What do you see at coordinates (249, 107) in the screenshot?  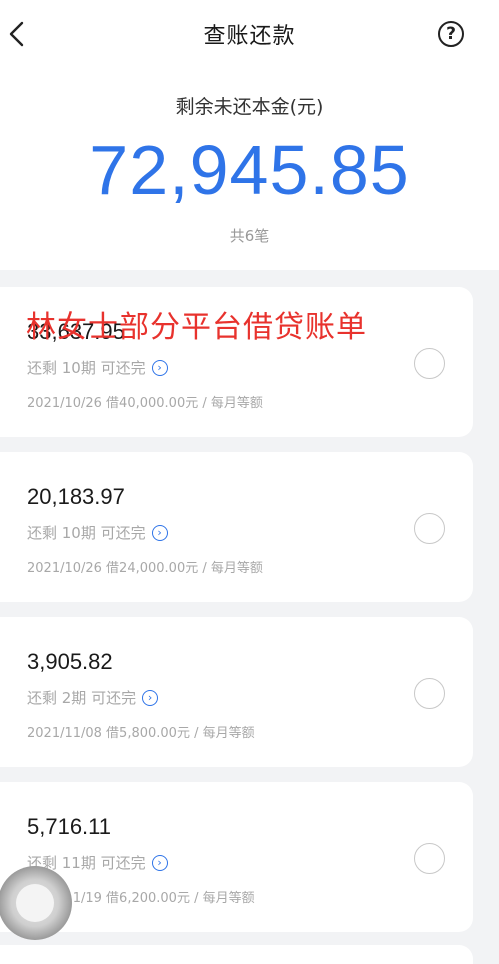 I see `summary-label: 剩余未还本金(元)` at bounding box center [249, 107].